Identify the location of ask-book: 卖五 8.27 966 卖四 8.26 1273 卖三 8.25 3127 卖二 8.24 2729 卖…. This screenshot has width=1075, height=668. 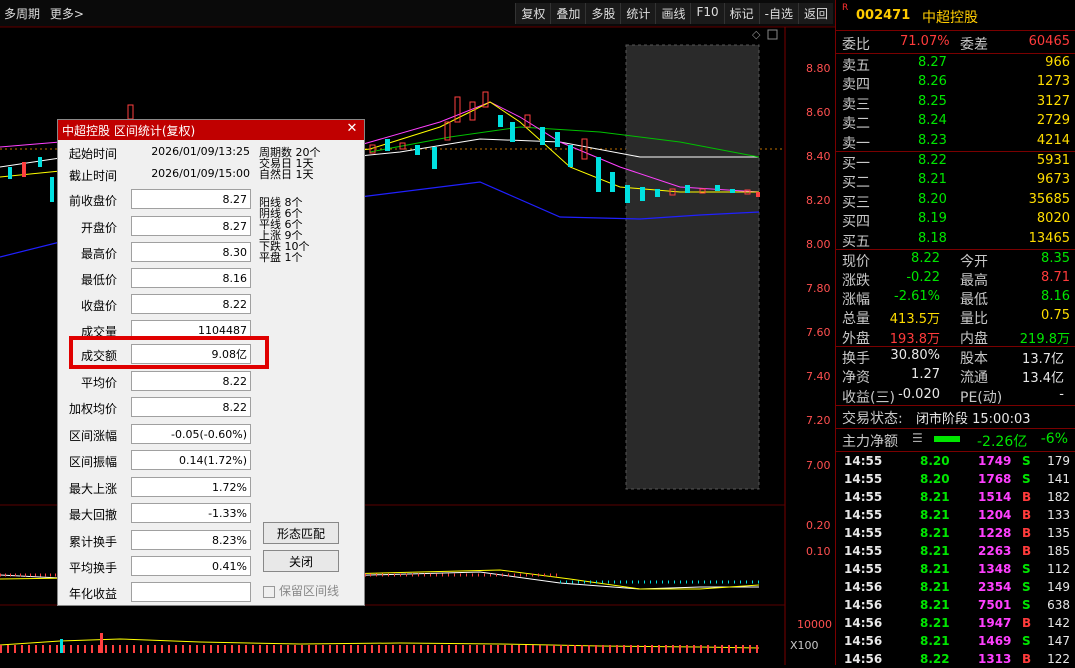
(955, 103).